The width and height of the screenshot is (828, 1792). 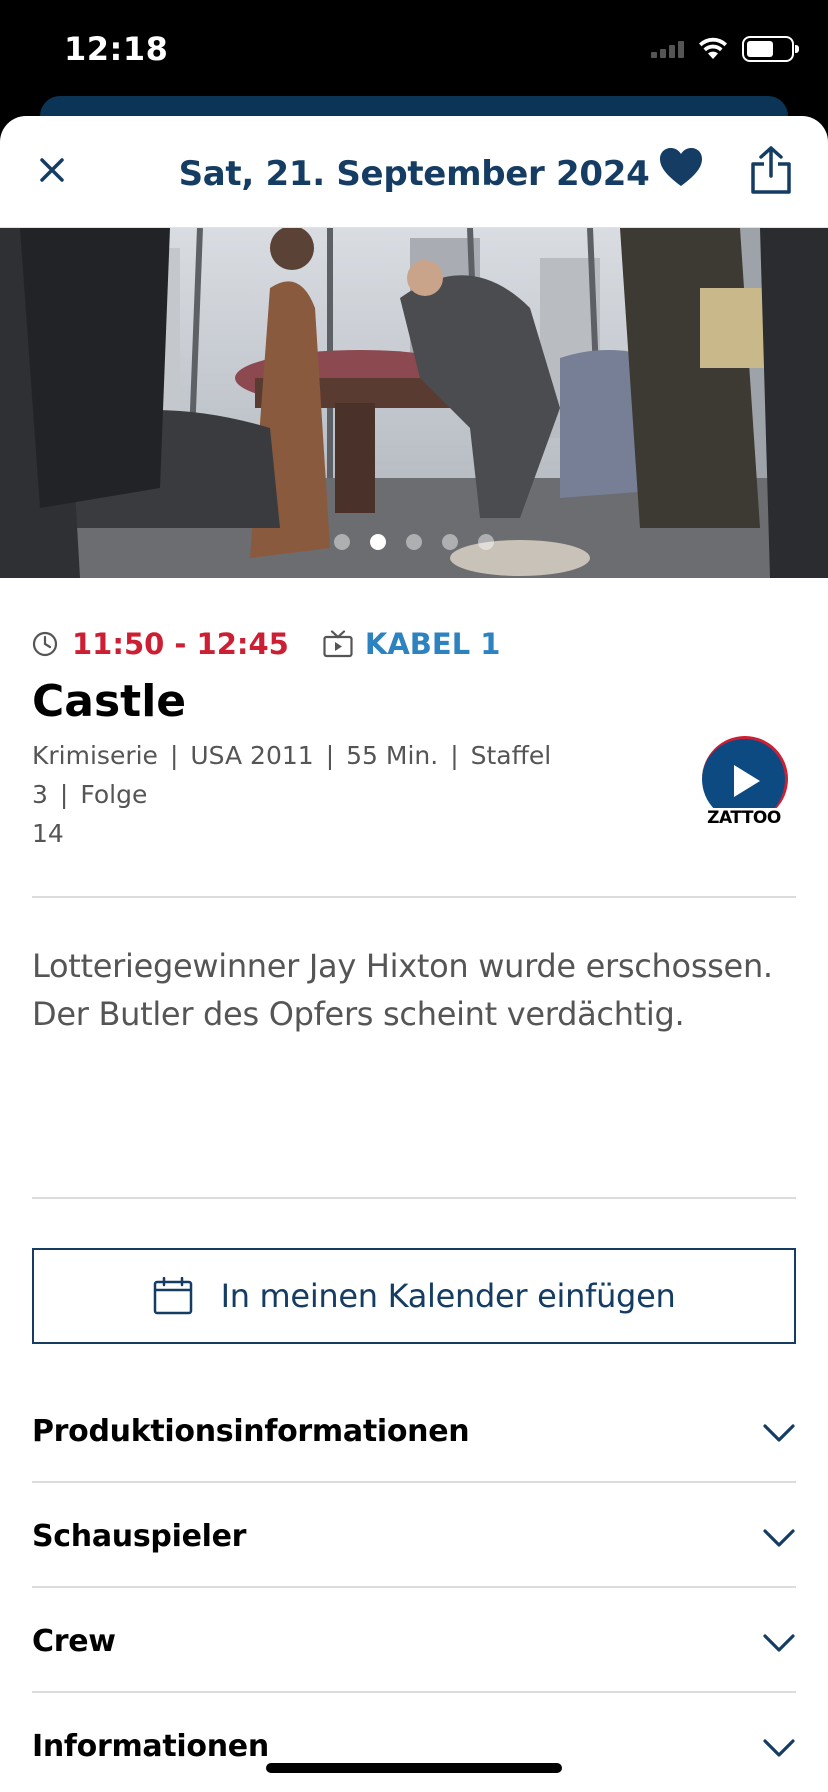 I want to click on country-year: USA 2011, so click(x=252, y=755).